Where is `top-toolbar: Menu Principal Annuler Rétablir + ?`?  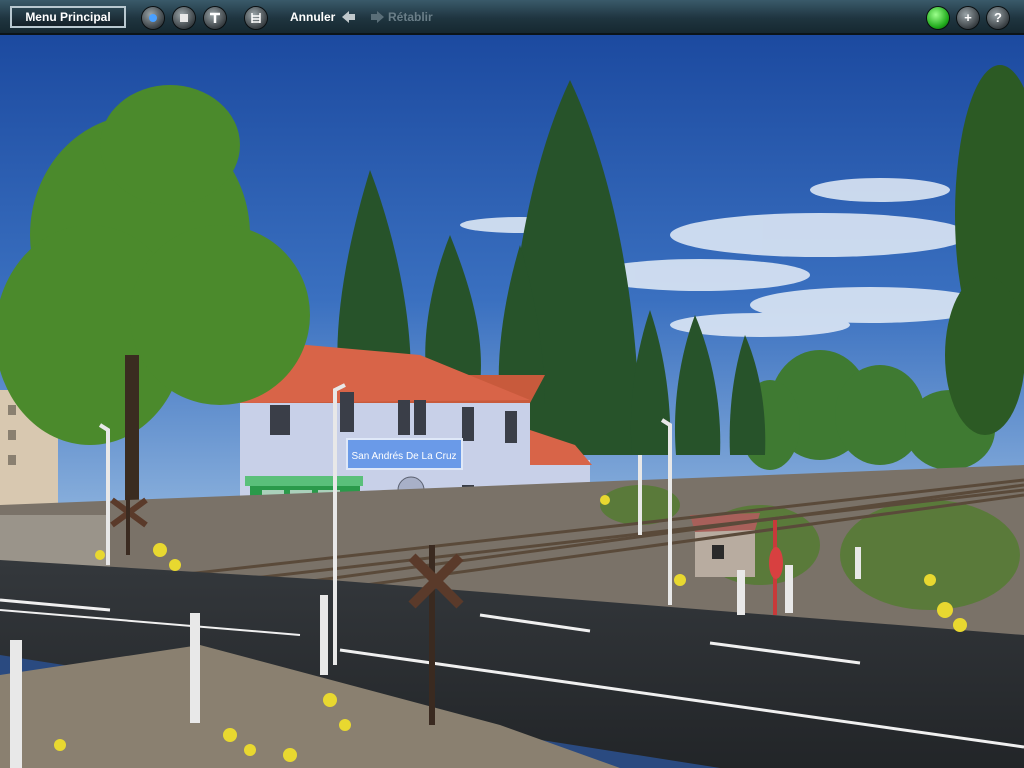
top-toolbar: Menu Principal Annuler Rétablir + ? is located at coordinates (512, 17).